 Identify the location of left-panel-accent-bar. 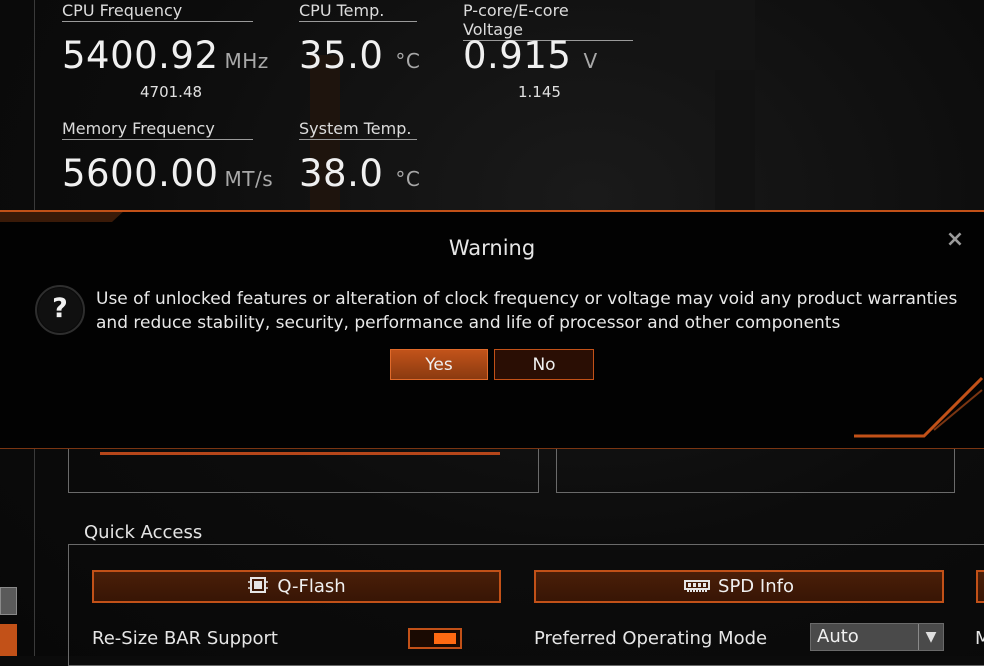
(300, 453).